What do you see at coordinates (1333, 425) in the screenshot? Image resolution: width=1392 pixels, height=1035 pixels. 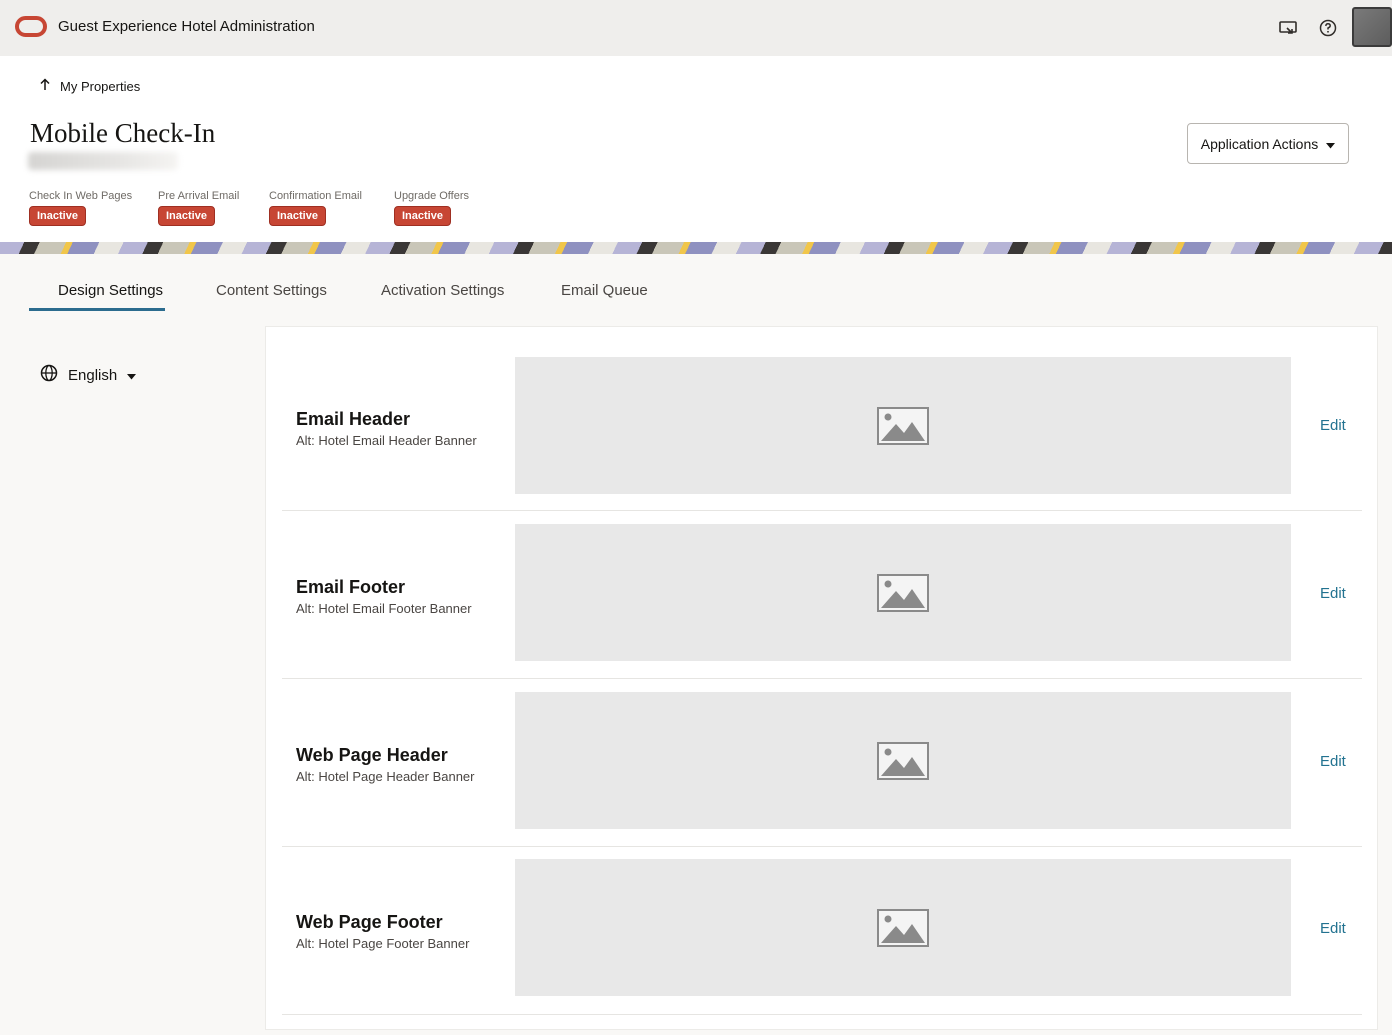 I see `edit-email-header-link: Edit` at bounding box center [1333, 425].